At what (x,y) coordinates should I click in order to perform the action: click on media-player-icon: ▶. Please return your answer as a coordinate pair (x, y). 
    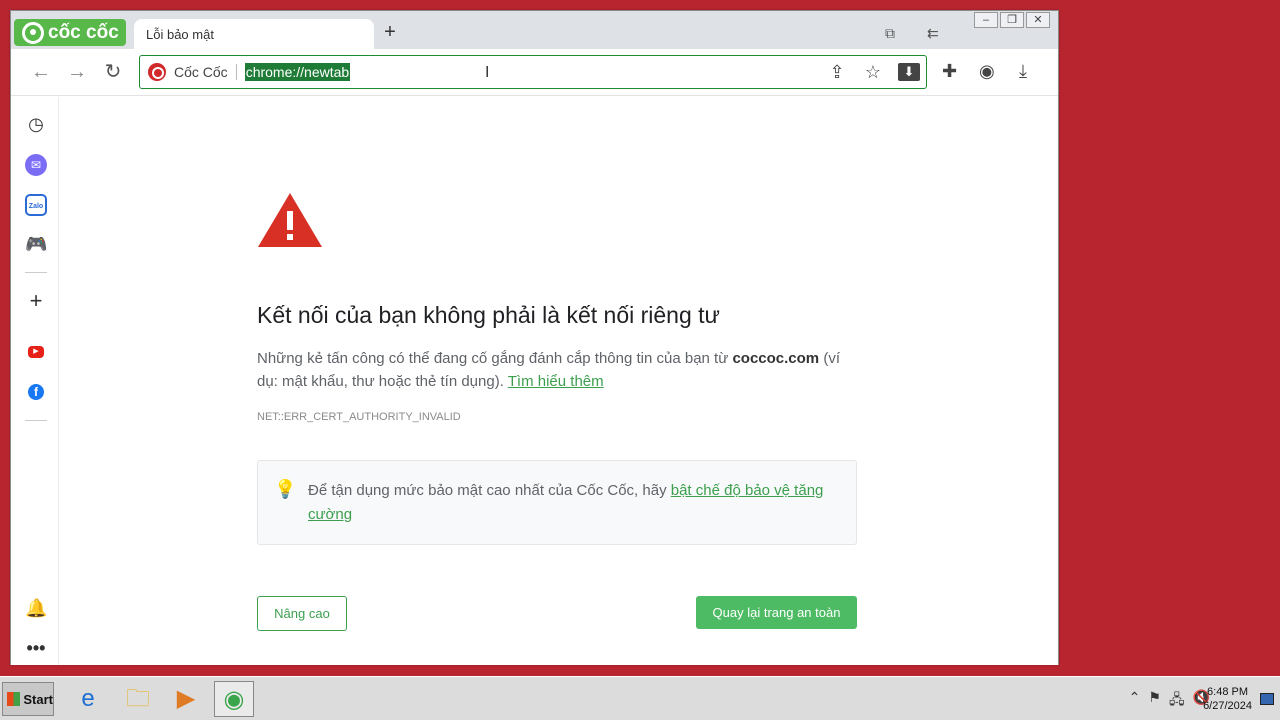
    Looking at the image, I should click on (186, 699).